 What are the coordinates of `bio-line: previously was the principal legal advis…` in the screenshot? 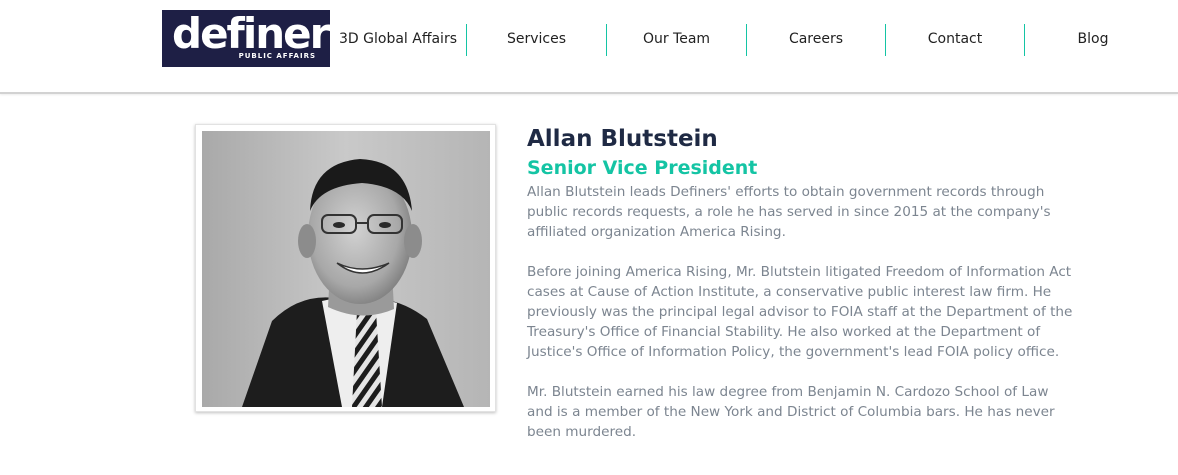 It's located at (800, 312).